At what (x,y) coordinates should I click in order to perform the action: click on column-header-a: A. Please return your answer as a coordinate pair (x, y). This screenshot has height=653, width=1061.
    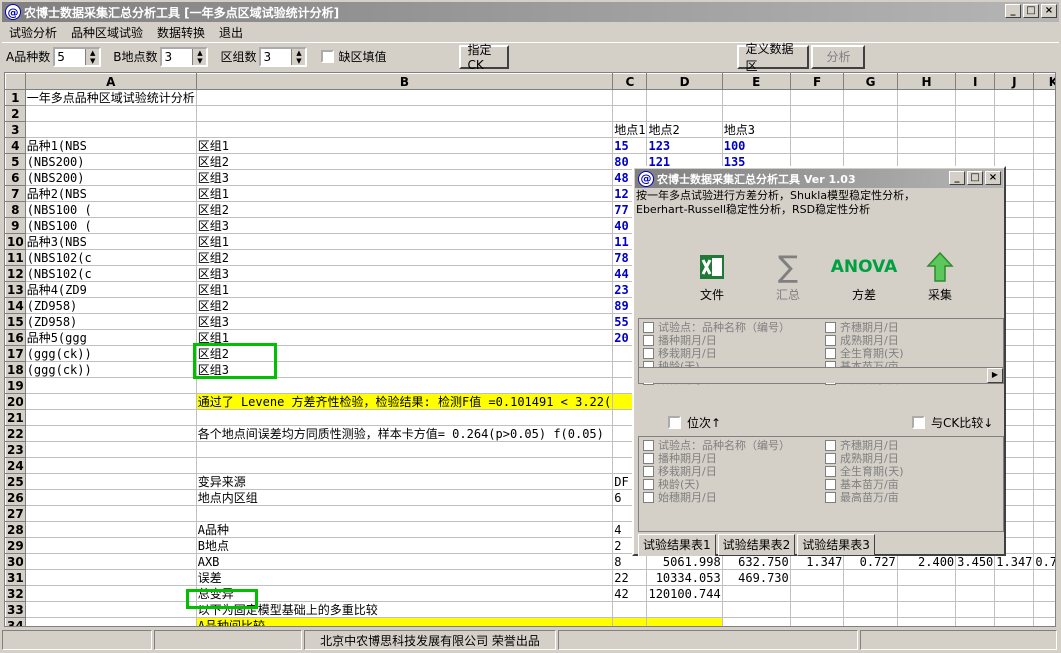
    Looking at the image, I should click on (110, 81).